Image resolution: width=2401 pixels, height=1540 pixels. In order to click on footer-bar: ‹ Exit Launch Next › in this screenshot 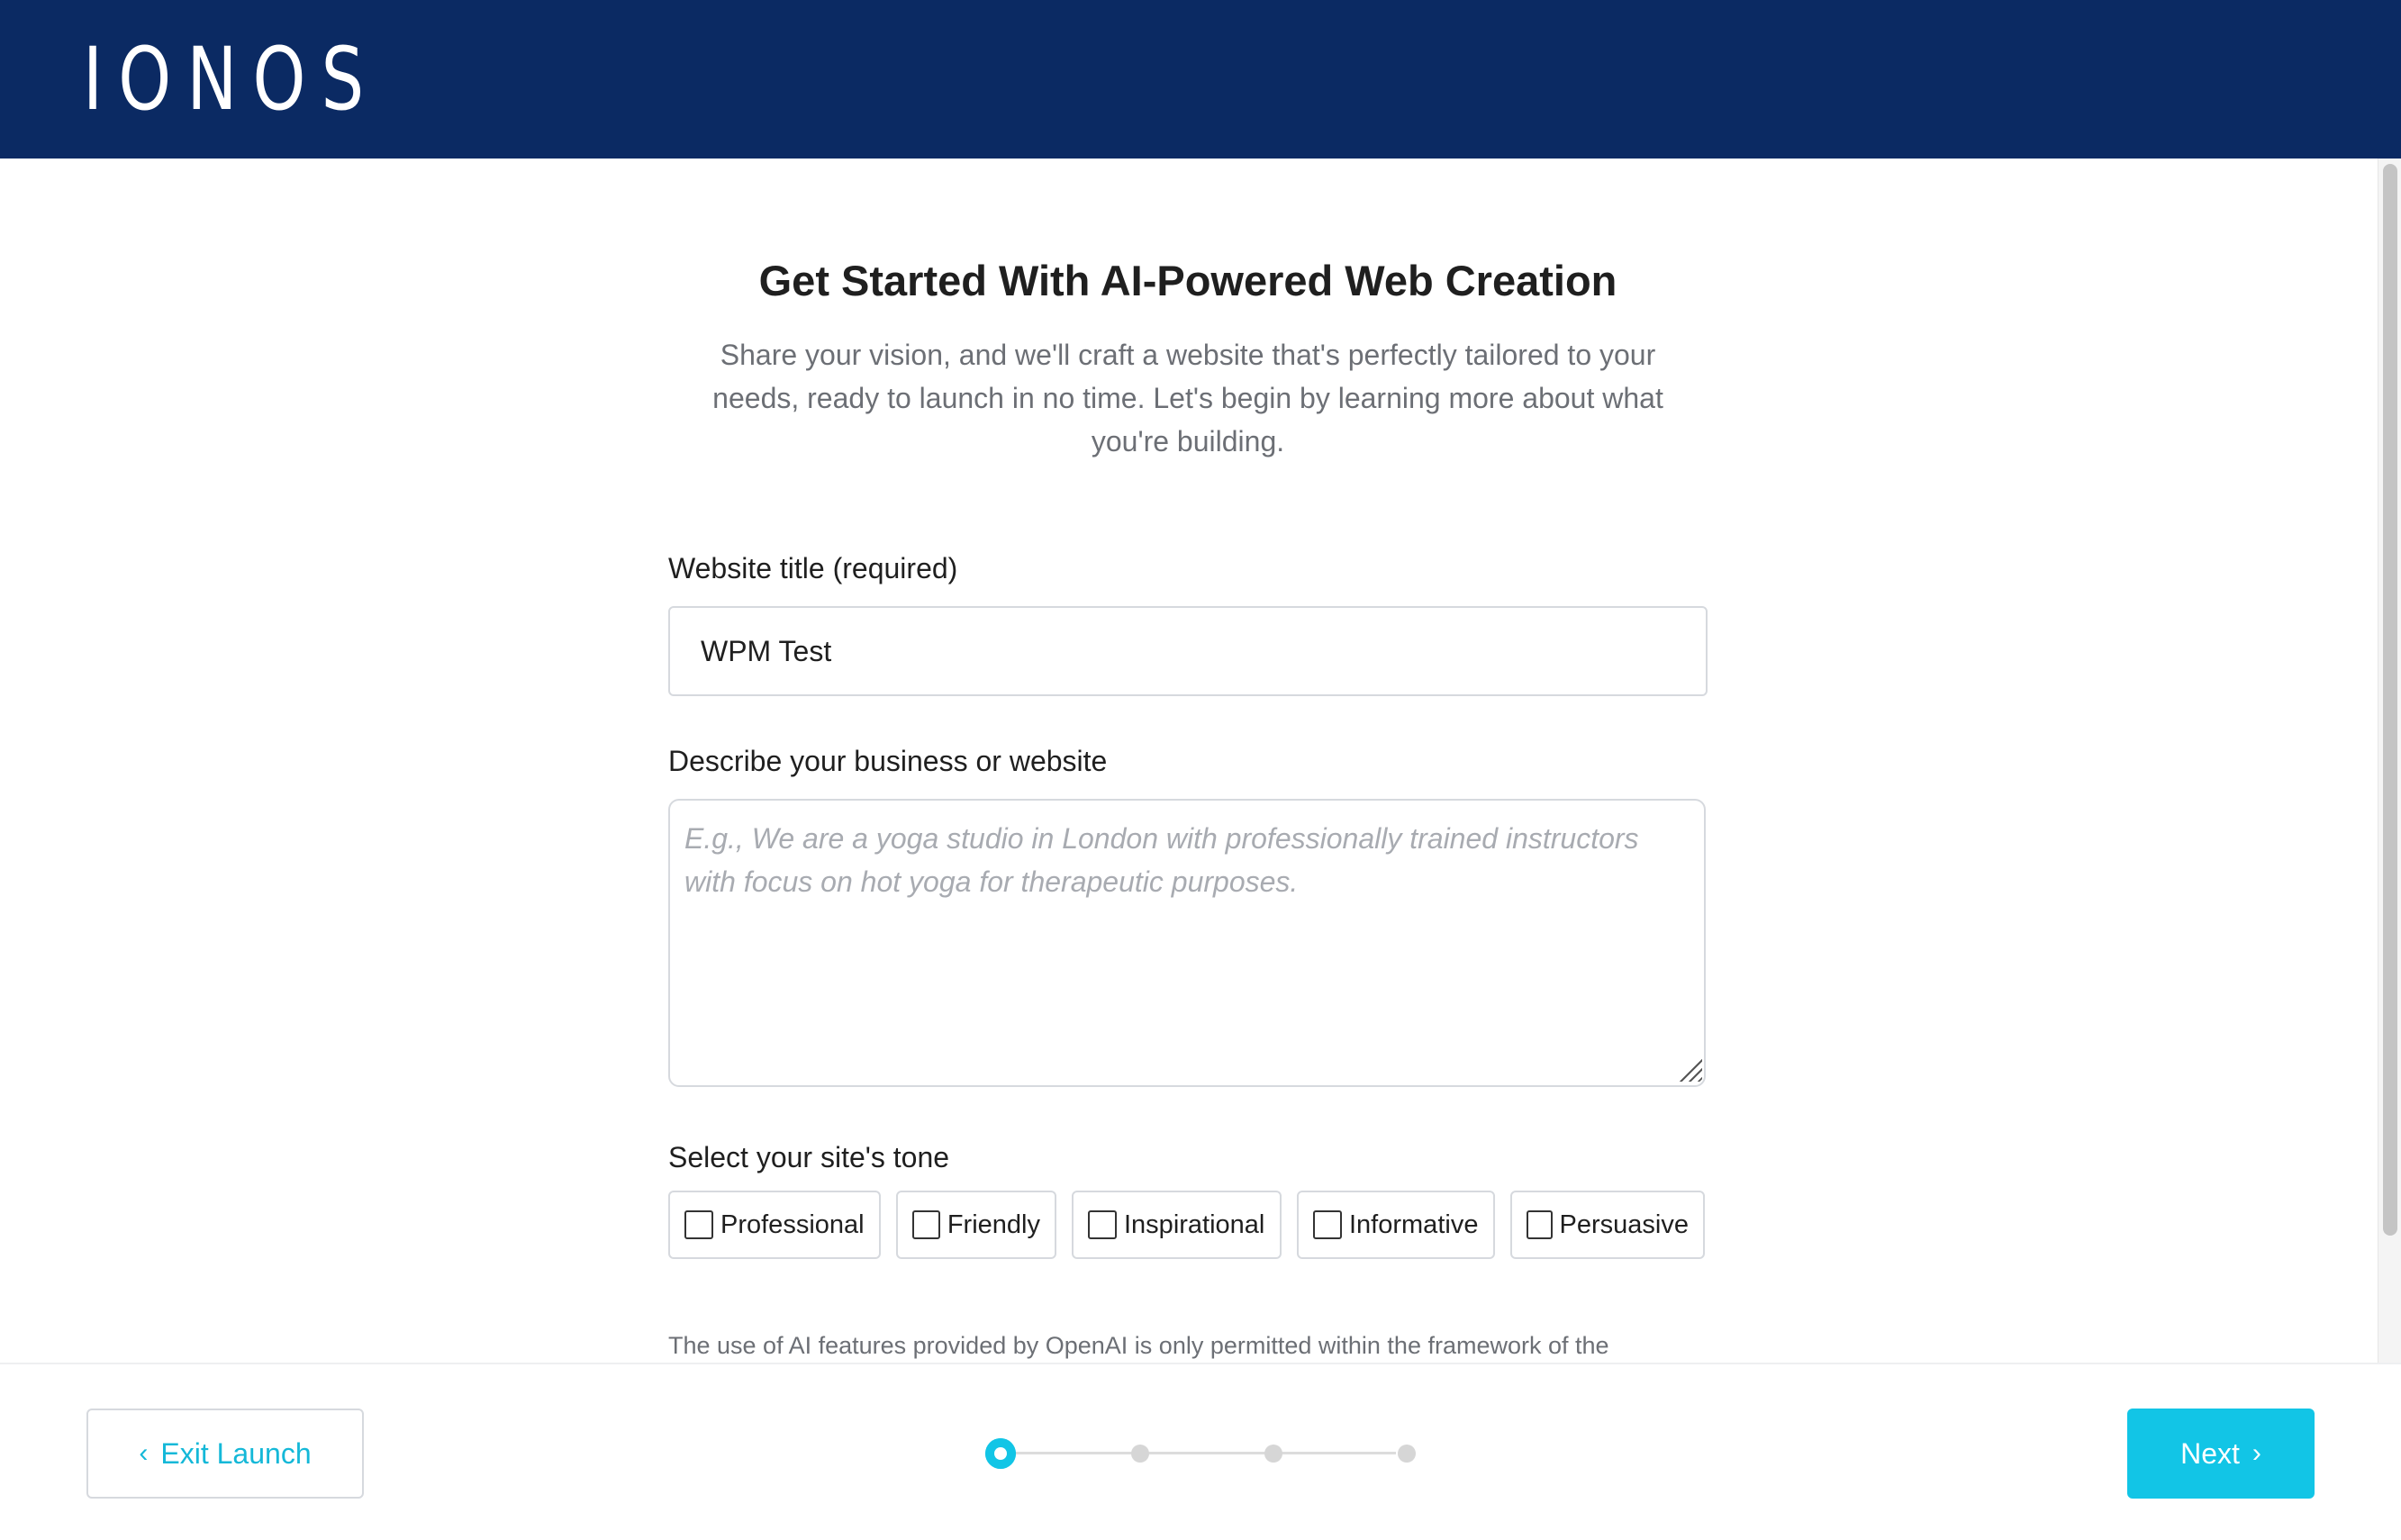, I will do `click(1200, 1451)`.